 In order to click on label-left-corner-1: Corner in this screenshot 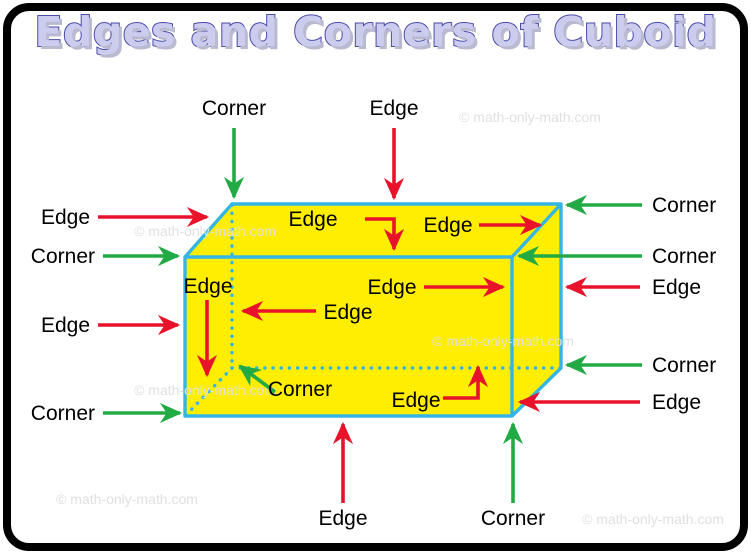, I will do `click(63, 256)`.